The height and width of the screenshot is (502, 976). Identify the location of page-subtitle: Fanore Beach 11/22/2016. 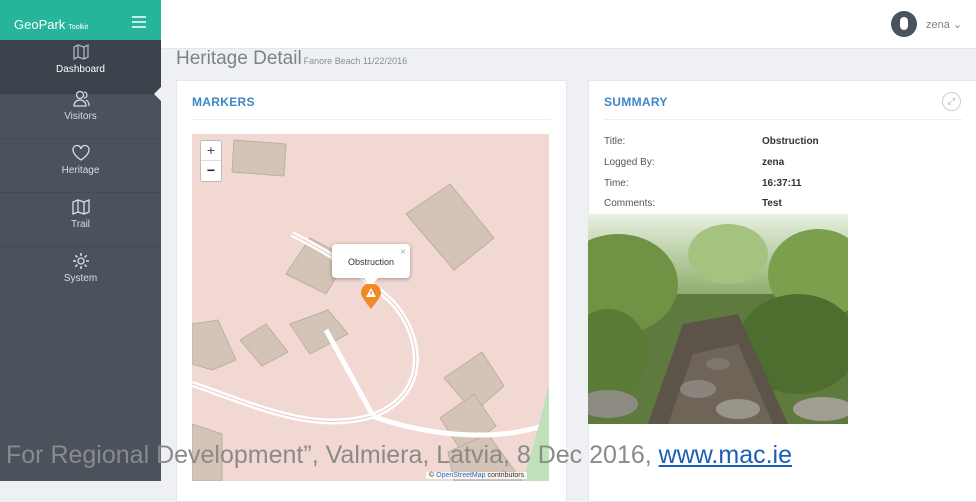
(355, 61).